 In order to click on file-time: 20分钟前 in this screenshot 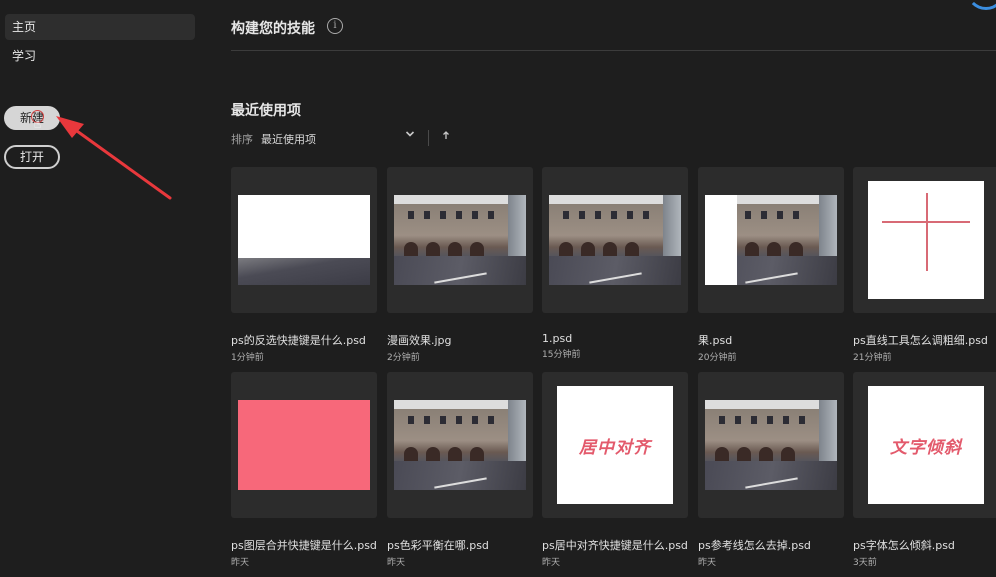, I will do `click(717, 358)`.